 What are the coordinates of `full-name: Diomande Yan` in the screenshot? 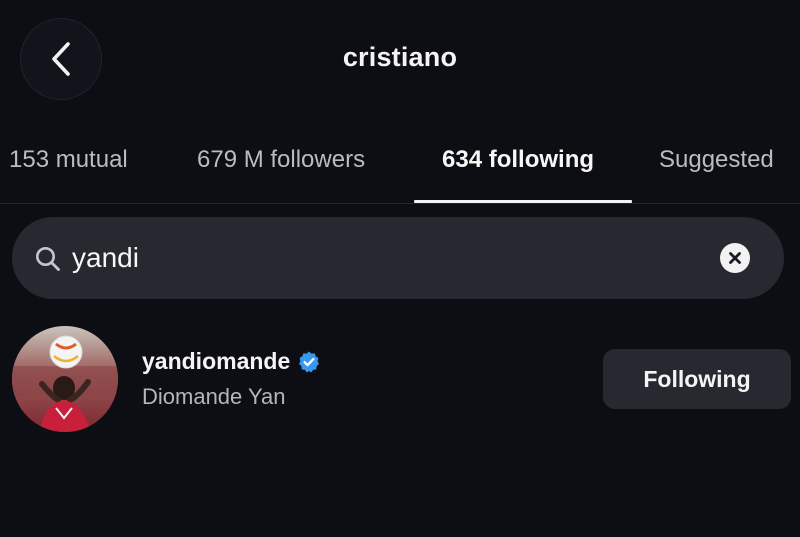 It's located at (214, 396).